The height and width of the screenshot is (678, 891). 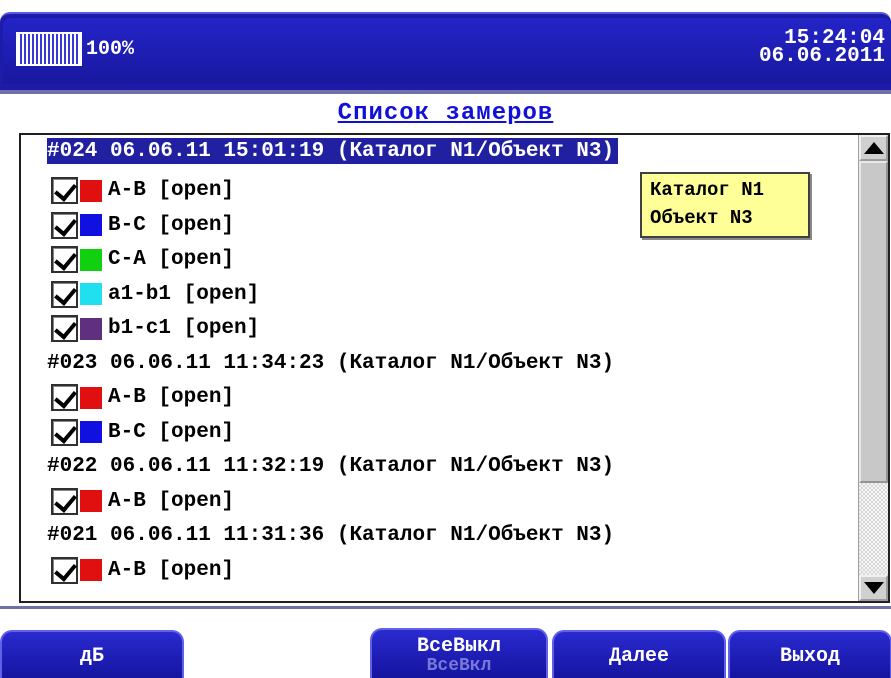 I want to click on channel-label: b1-c1 [open], so click(x=184, y=328).